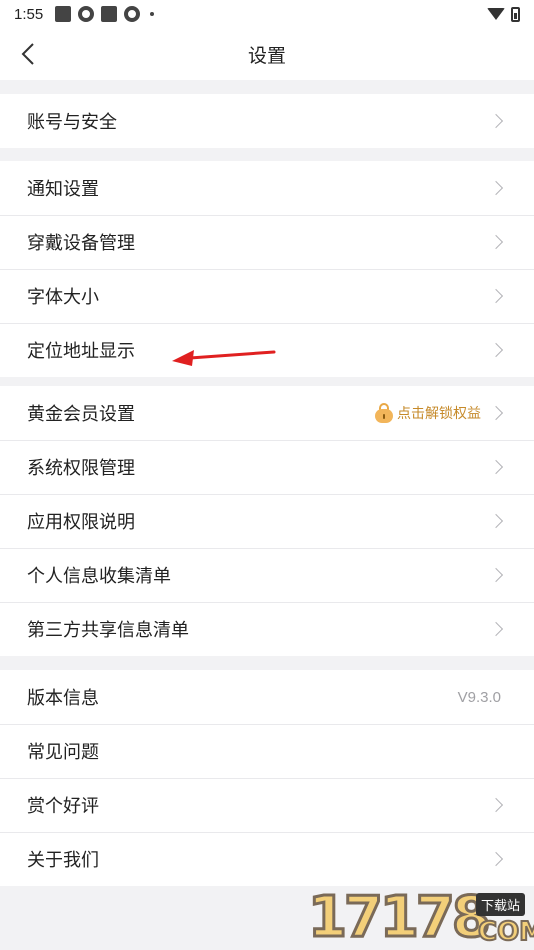 This screenshot has width=534, height=950. I want to click on settings-item-label: 穿戴设备管理, so click(81, 243).